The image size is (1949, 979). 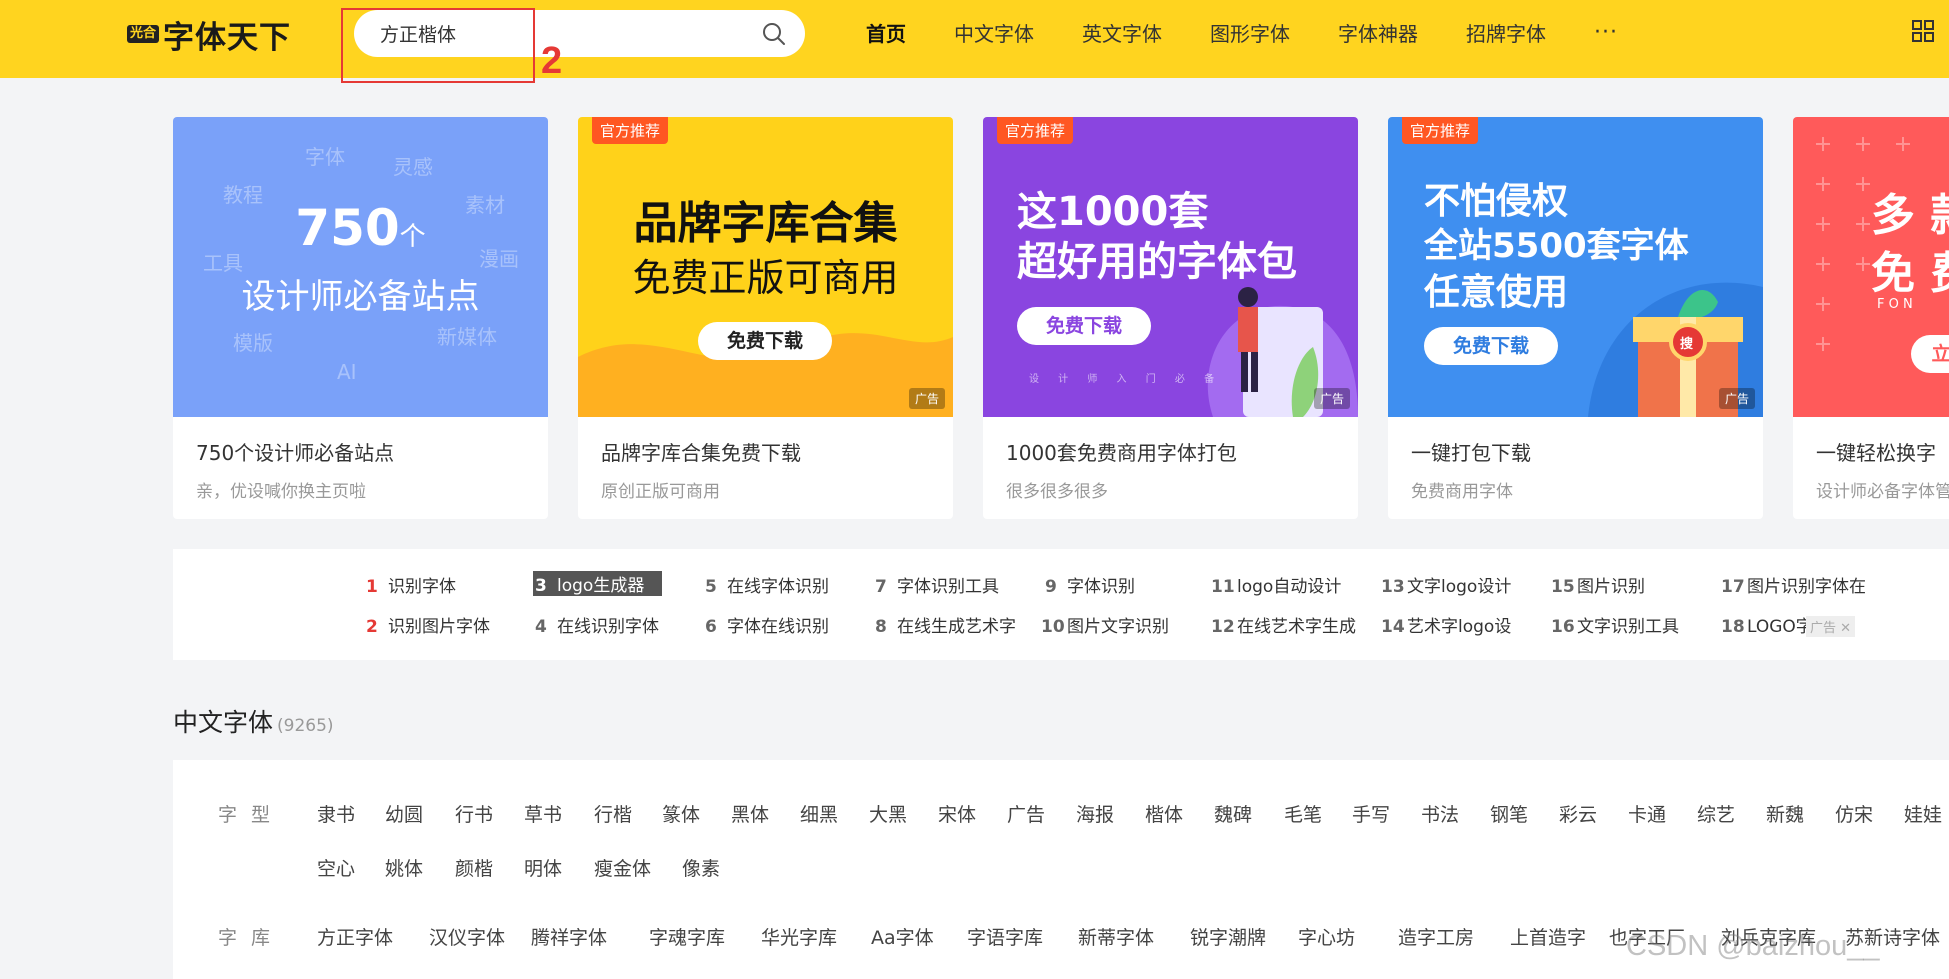 I want to click on font-type-option: 大黑, so click(x=888, y=813).